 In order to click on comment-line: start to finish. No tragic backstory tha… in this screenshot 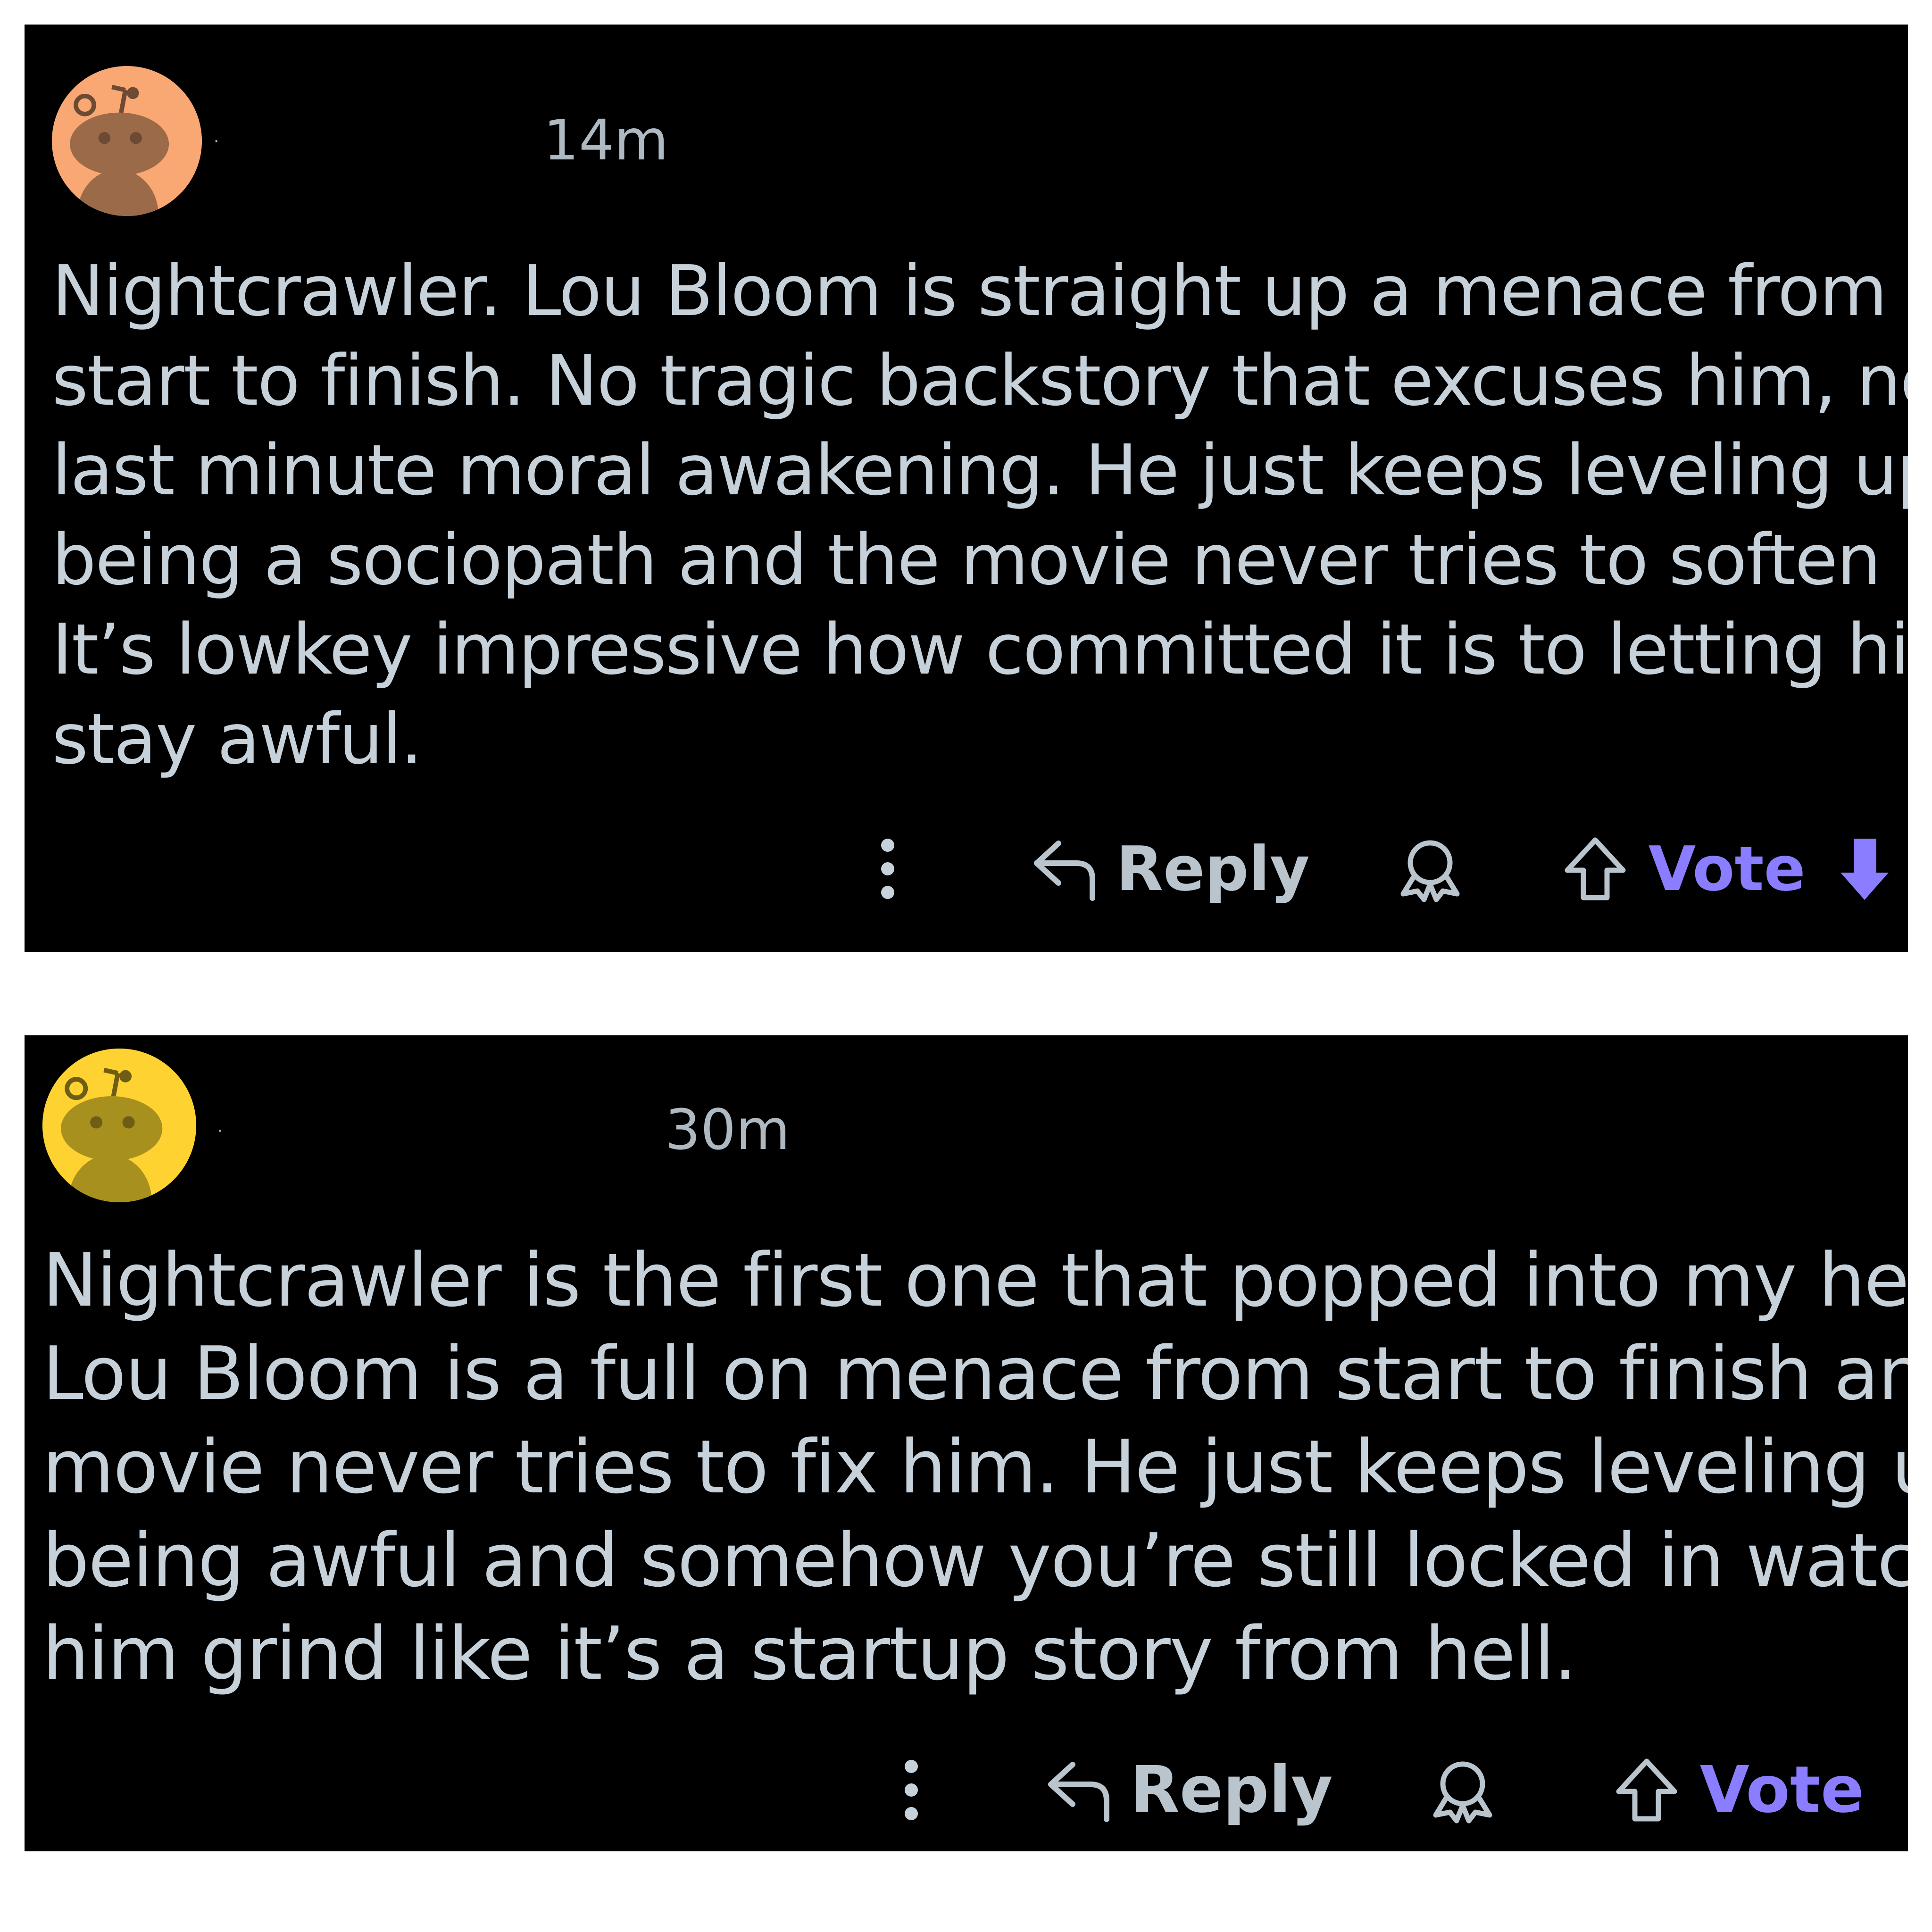, I will do `click(980, 380)`.